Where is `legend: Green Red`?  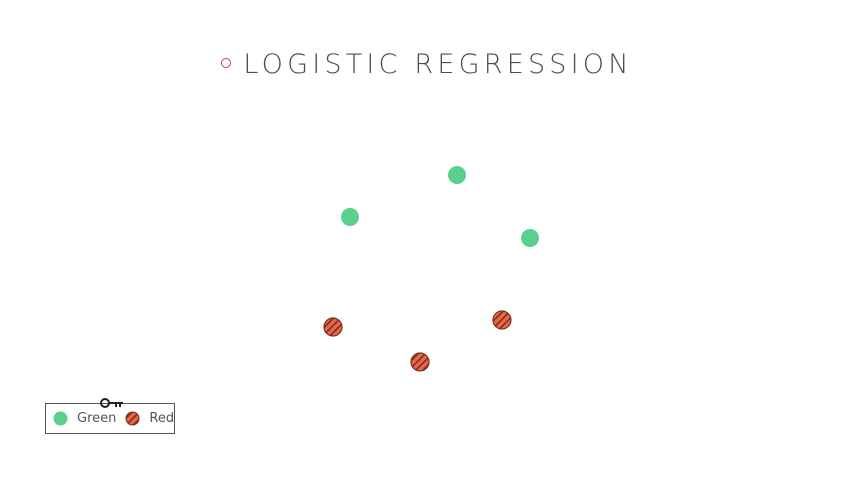 legend: Green Red is located at coordinates (110, 416).